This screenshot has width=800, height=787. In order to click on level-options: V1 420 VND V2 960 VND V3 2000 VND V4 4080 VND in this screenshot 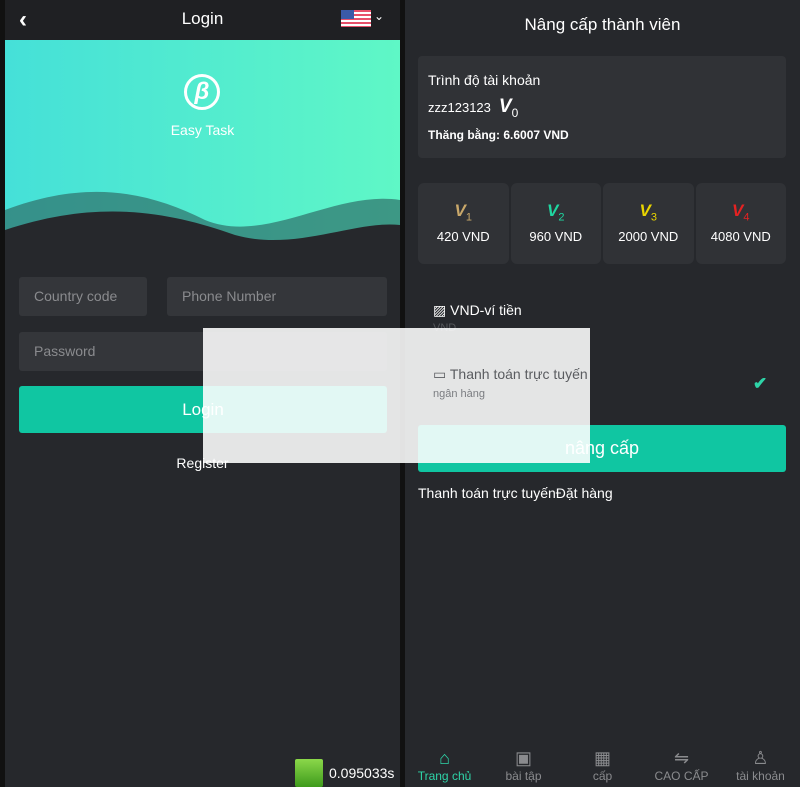, I will do `click(602, 223)`.